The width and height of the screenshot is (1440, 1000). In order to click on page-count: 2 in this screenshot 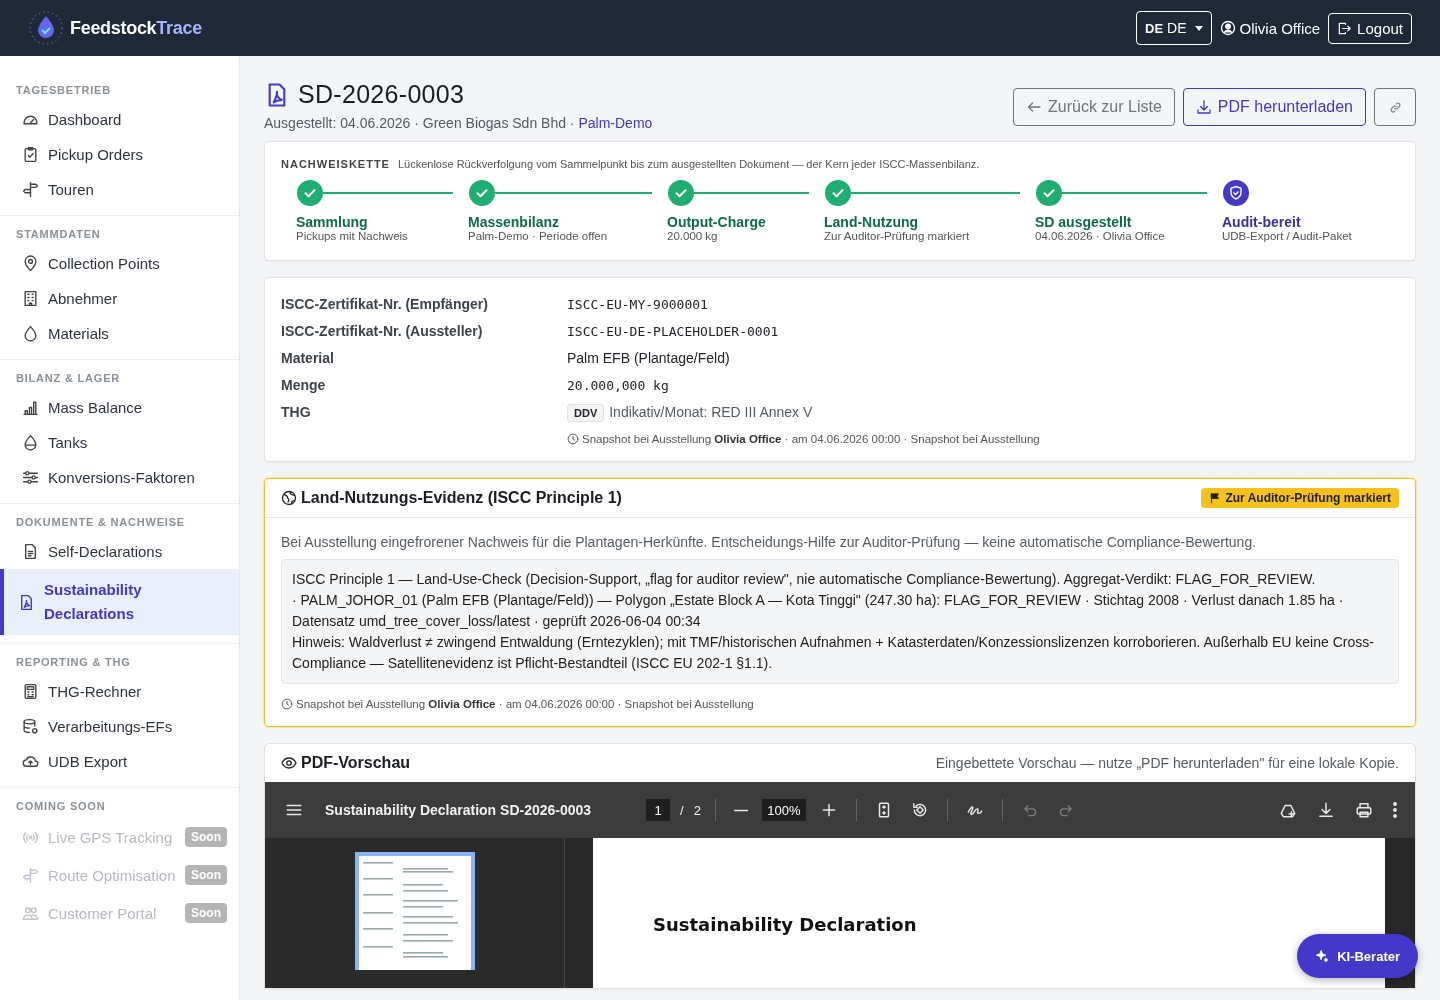, I will do `click(697, 810)`.